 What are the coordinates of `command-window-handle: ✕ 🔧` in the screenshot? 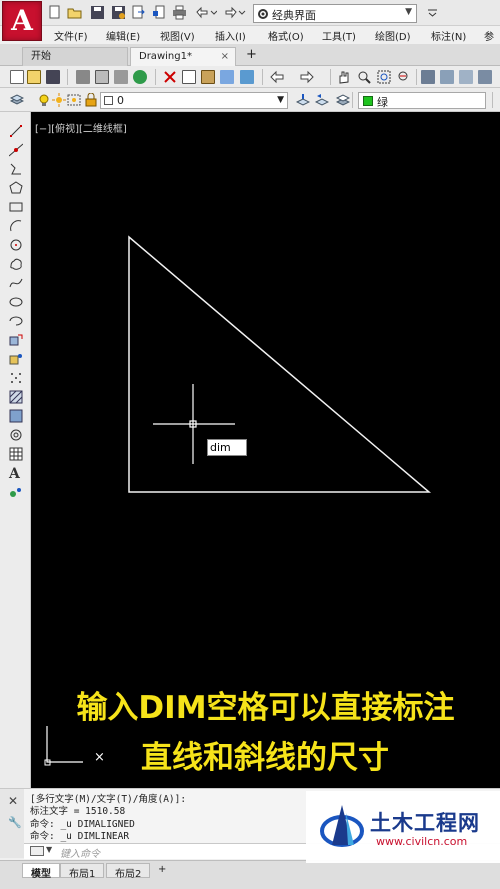 It's located at (12, 823).